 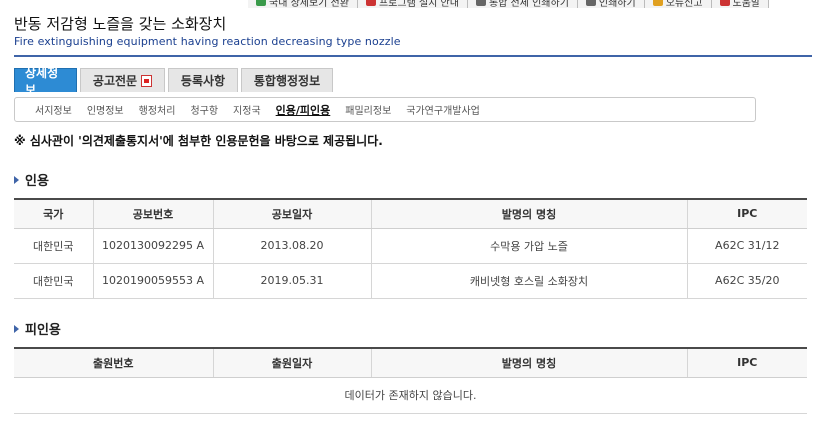 What do you see at coordinates (198, 141) in the screenshot?
I see `citation-notice: ※ 심사관이 '의견제출통지서'에 첨부한 인용문헌을 바탕으로 제공됩니다.` at bounding box center [198, 141].